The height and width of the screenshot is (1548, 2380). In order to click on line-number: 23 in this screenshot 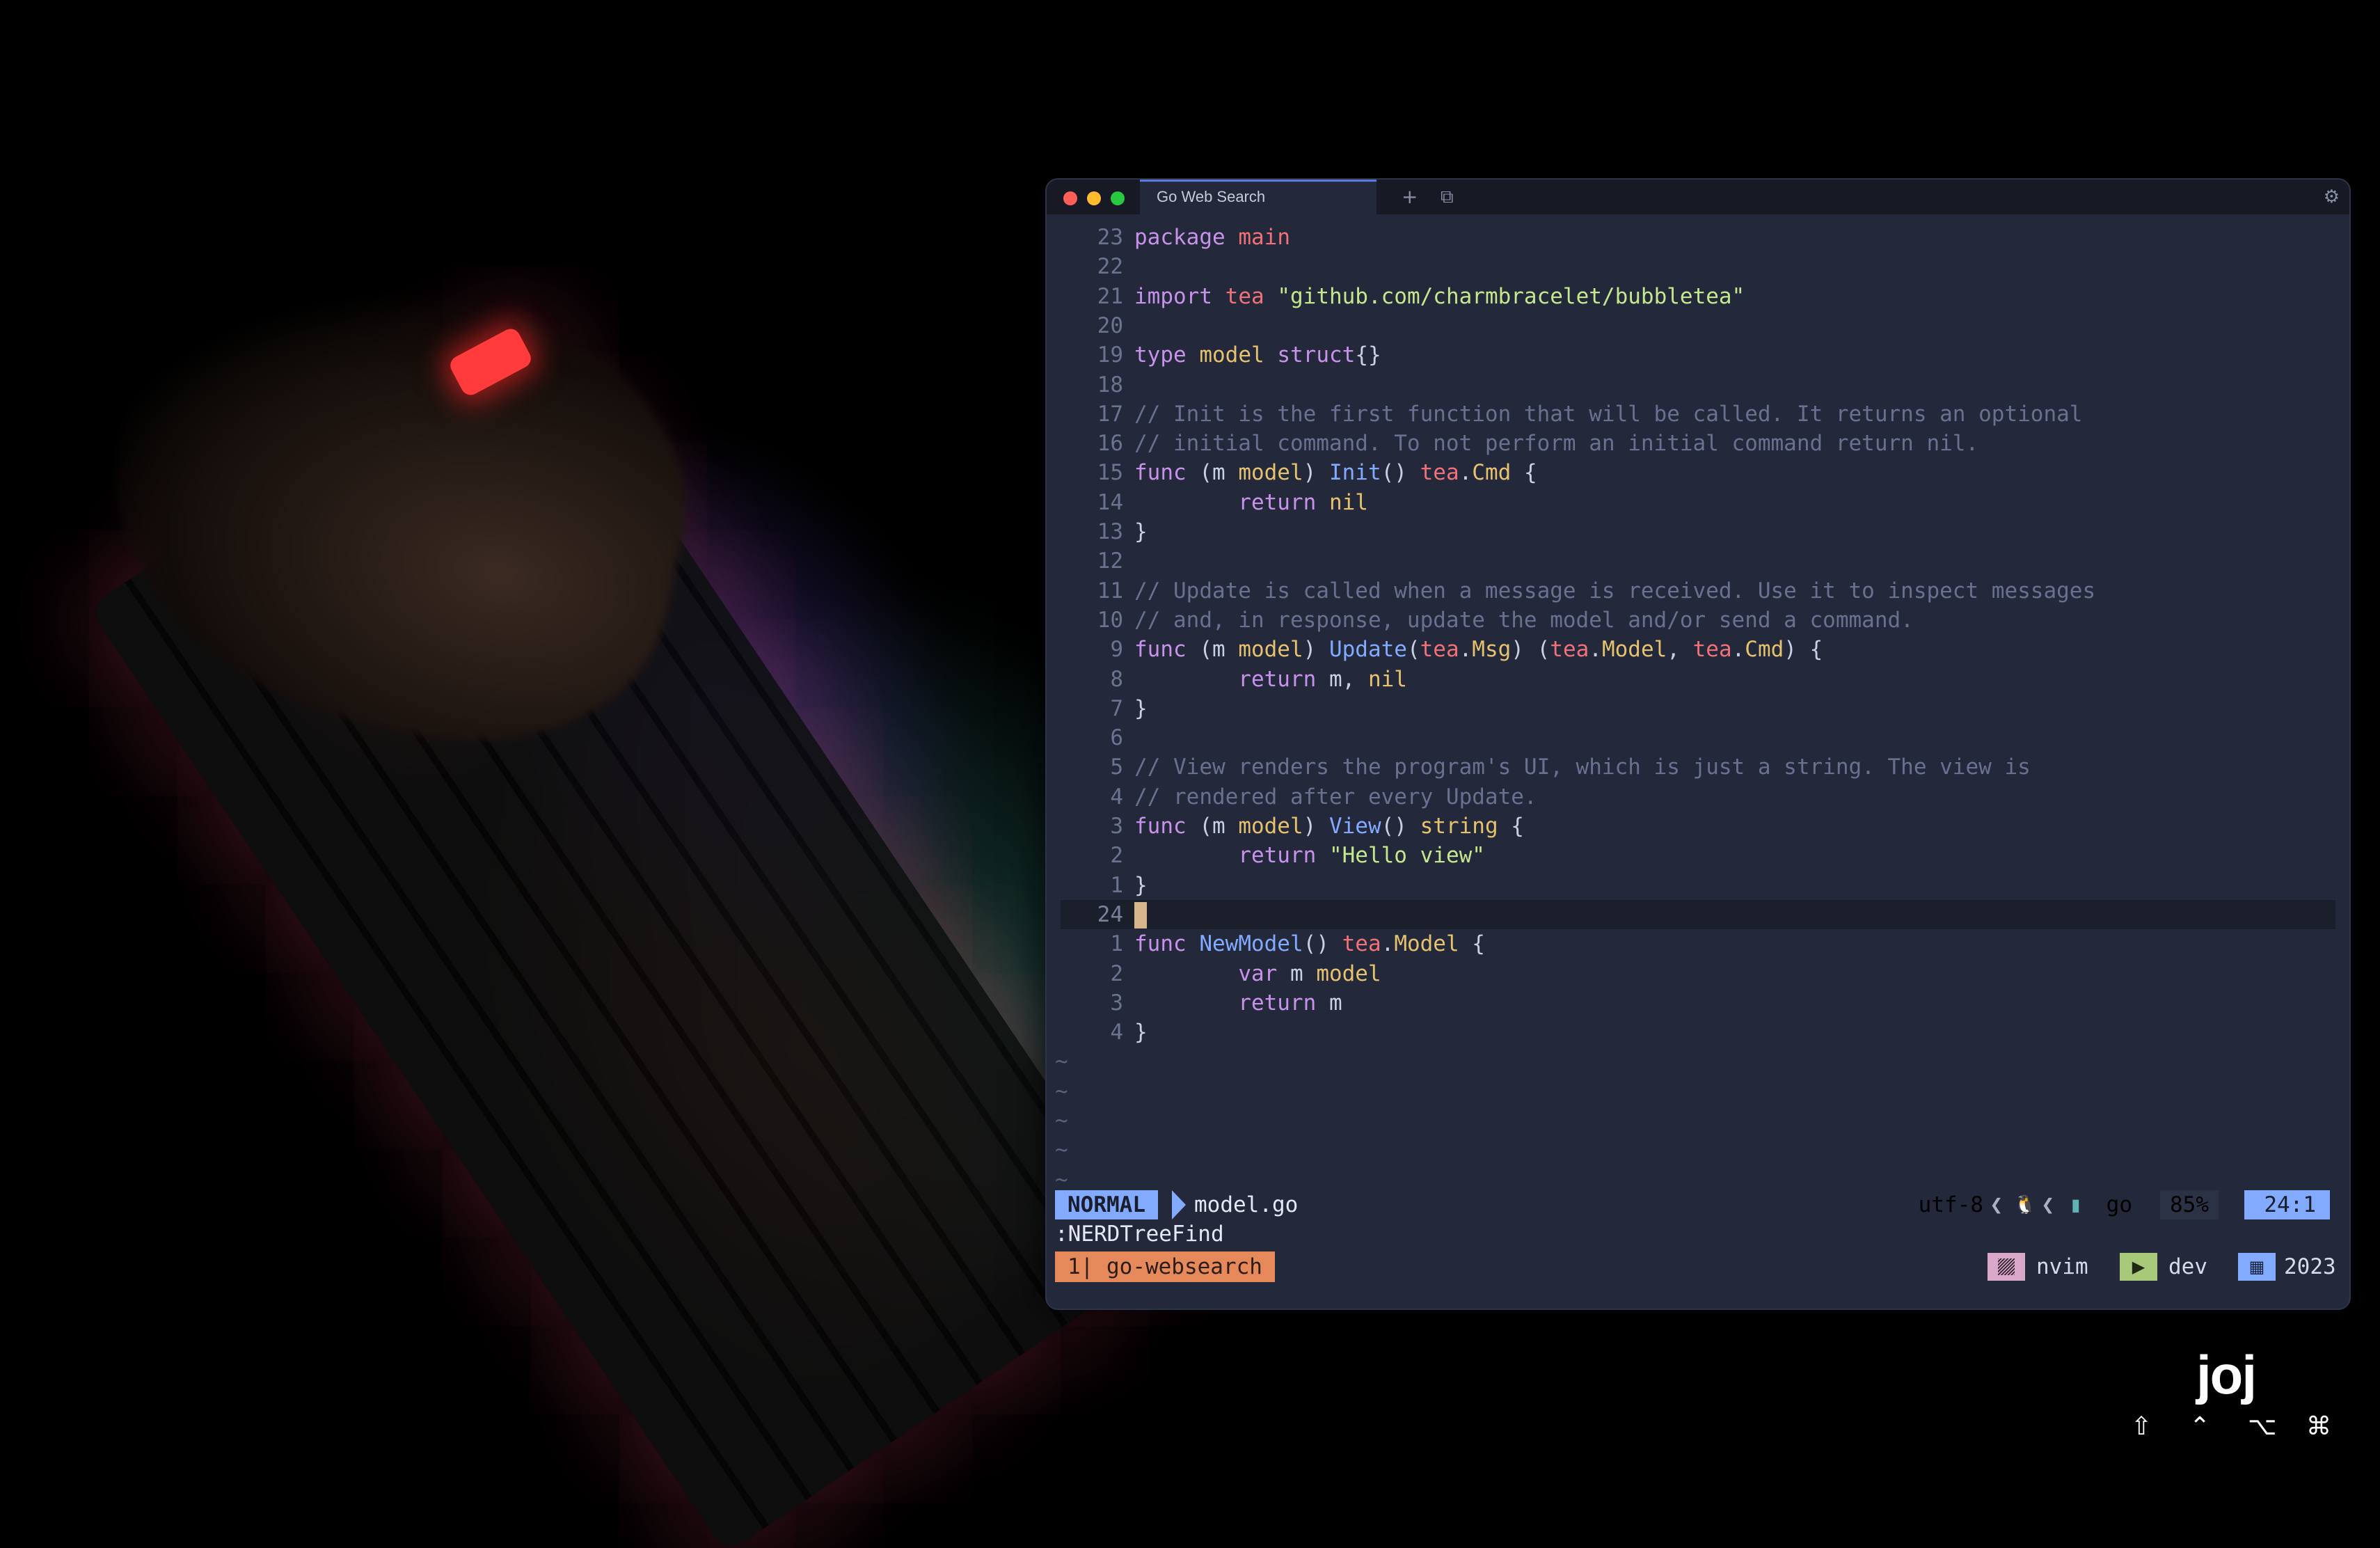, I will do `click(1110, 237)`.